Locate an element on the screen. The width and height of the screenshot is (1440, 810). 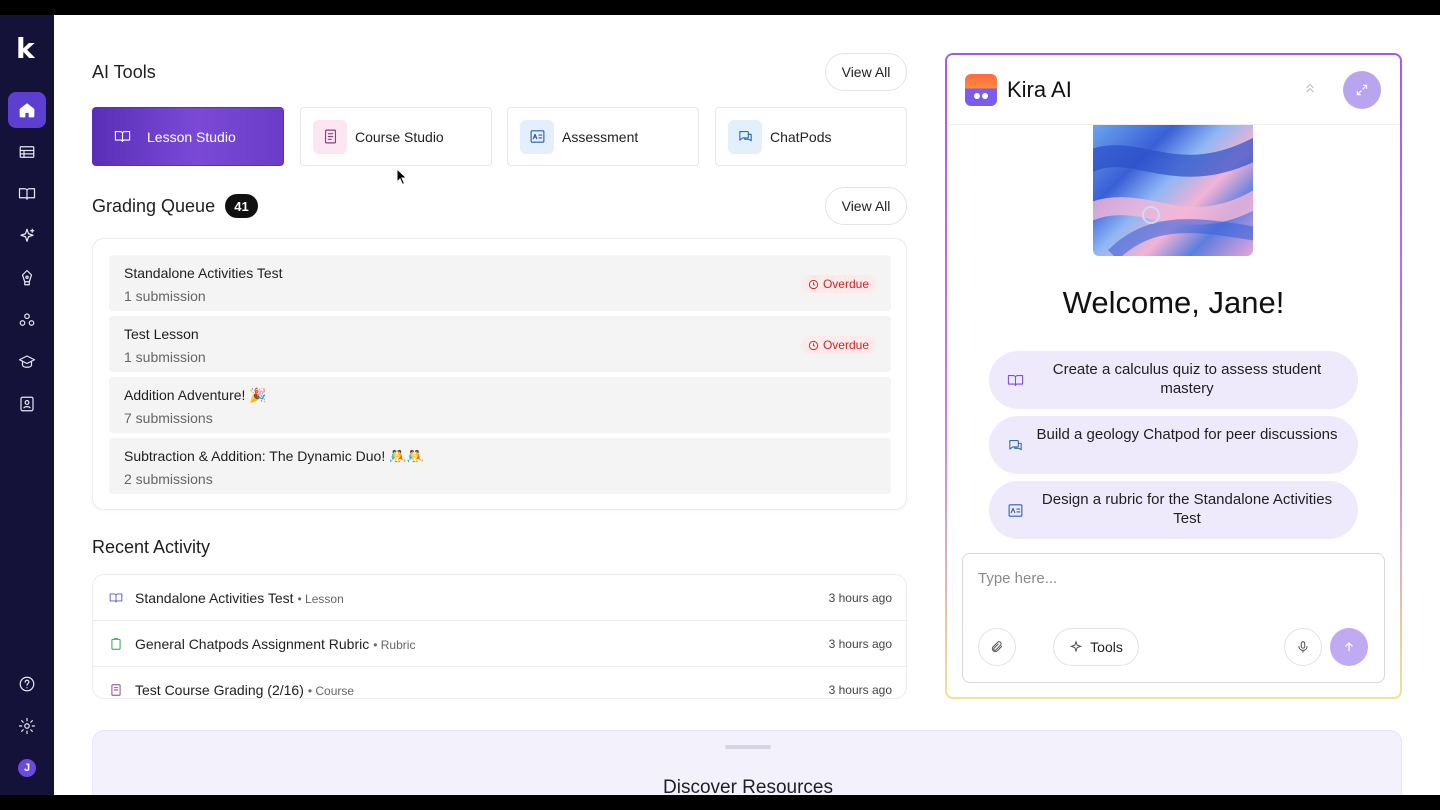
nav-ai is located at coordinates (27, 236).